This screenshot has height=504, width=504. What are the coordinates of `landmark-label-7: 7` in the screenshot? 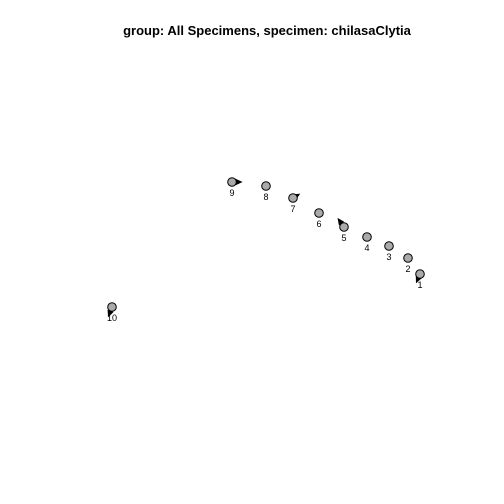 It's located at (292, 209).